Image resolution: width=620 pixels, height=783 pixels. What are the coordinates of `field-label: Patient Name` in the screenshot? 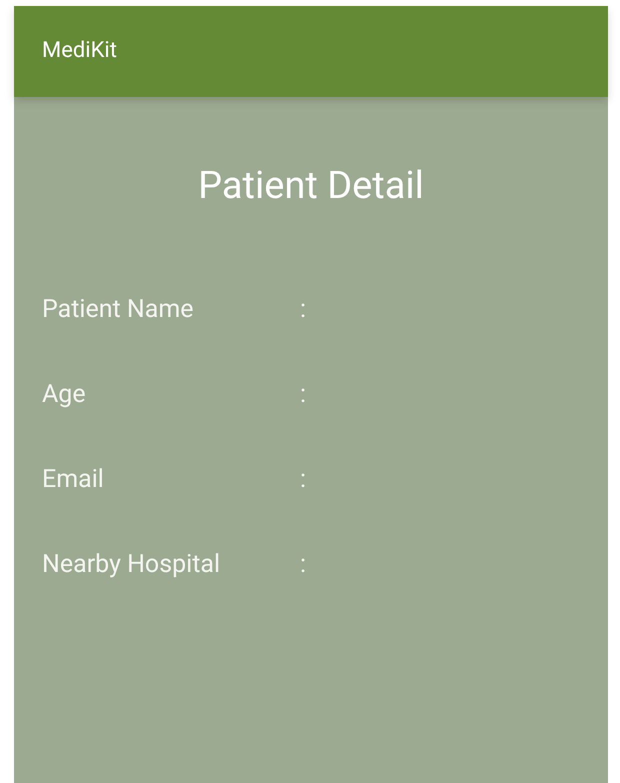 It's located at (118, 310).